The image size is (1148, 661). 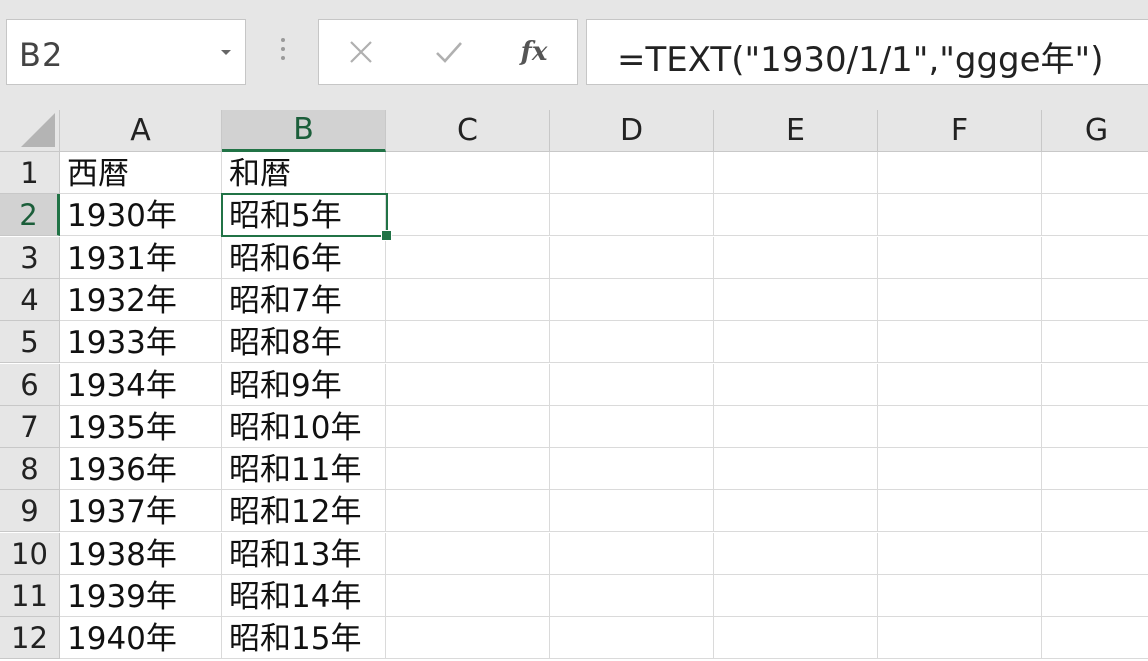 I want to click on cell-f11, so click(x=960, y=596).